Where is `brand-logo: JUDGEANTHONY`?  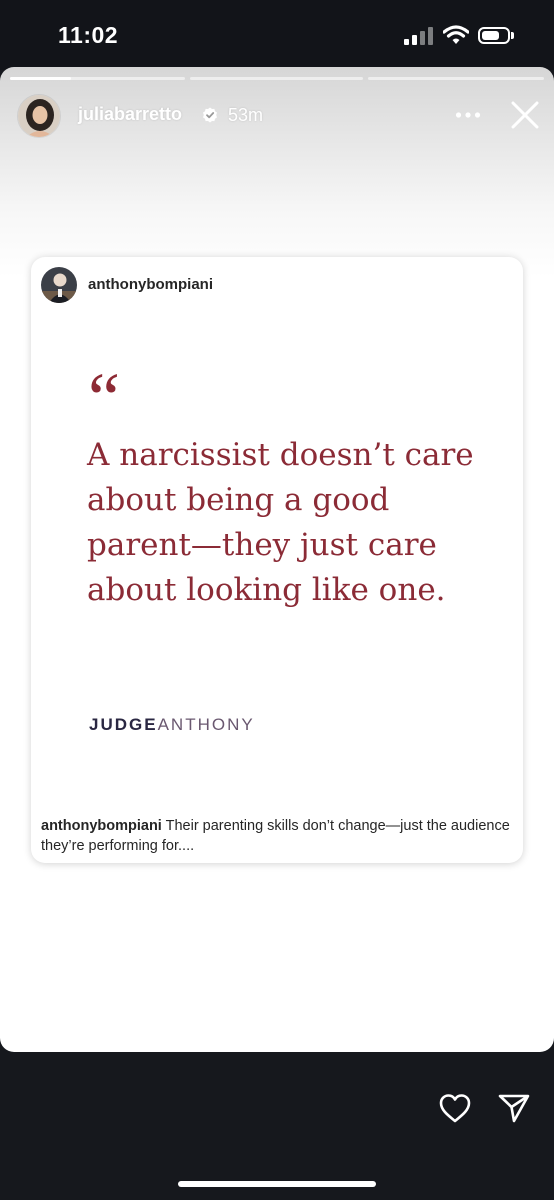 brand-logo: JUDGEANTHONY is located at coordinates (172, 725).